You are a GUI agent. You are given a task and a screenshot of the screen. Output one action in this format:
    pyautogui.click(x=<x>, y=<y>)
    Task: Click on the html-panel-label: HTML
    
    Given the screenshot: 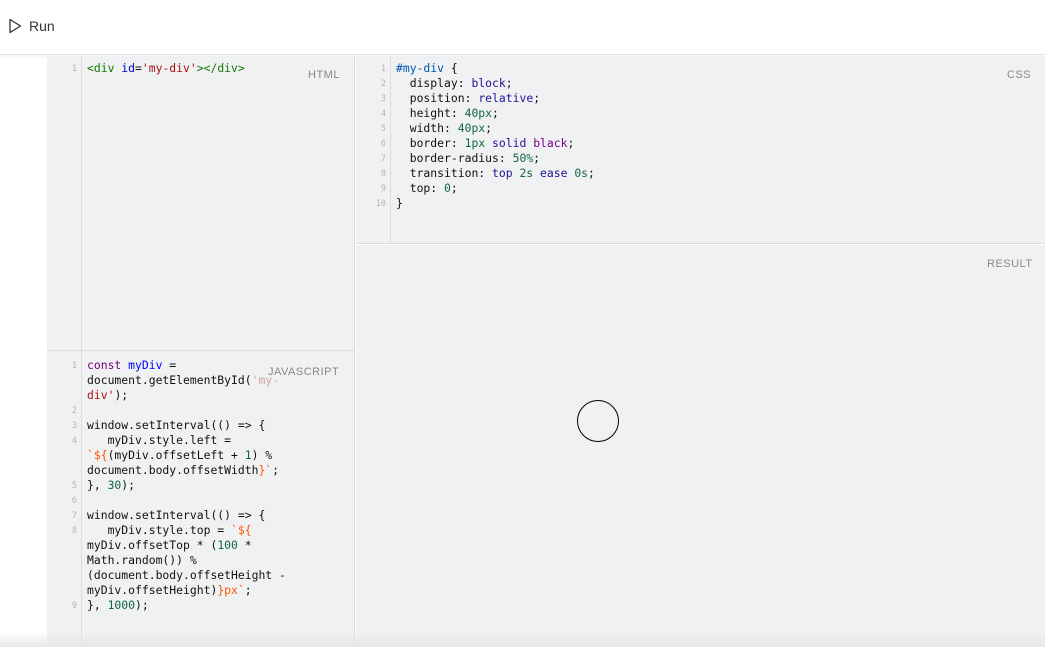 What is the action you would take?
    pyautogui.click(x=324, y=75)
    